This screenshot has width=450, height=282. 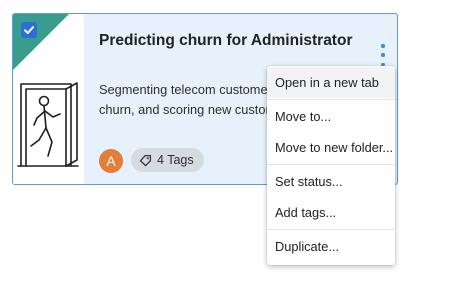 What do you see at coordinates (331, 82) in the screenshot?
I see `menu-item-open-new-tab: Open in a new tab` at bounding box center [331, 82].